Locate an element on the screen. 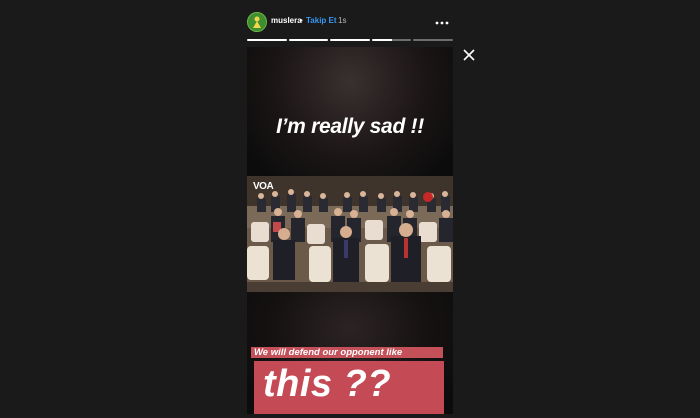 The width and height of the screenshot is (700, 418). video-clip: VOA is located at coordinates (350, 234).